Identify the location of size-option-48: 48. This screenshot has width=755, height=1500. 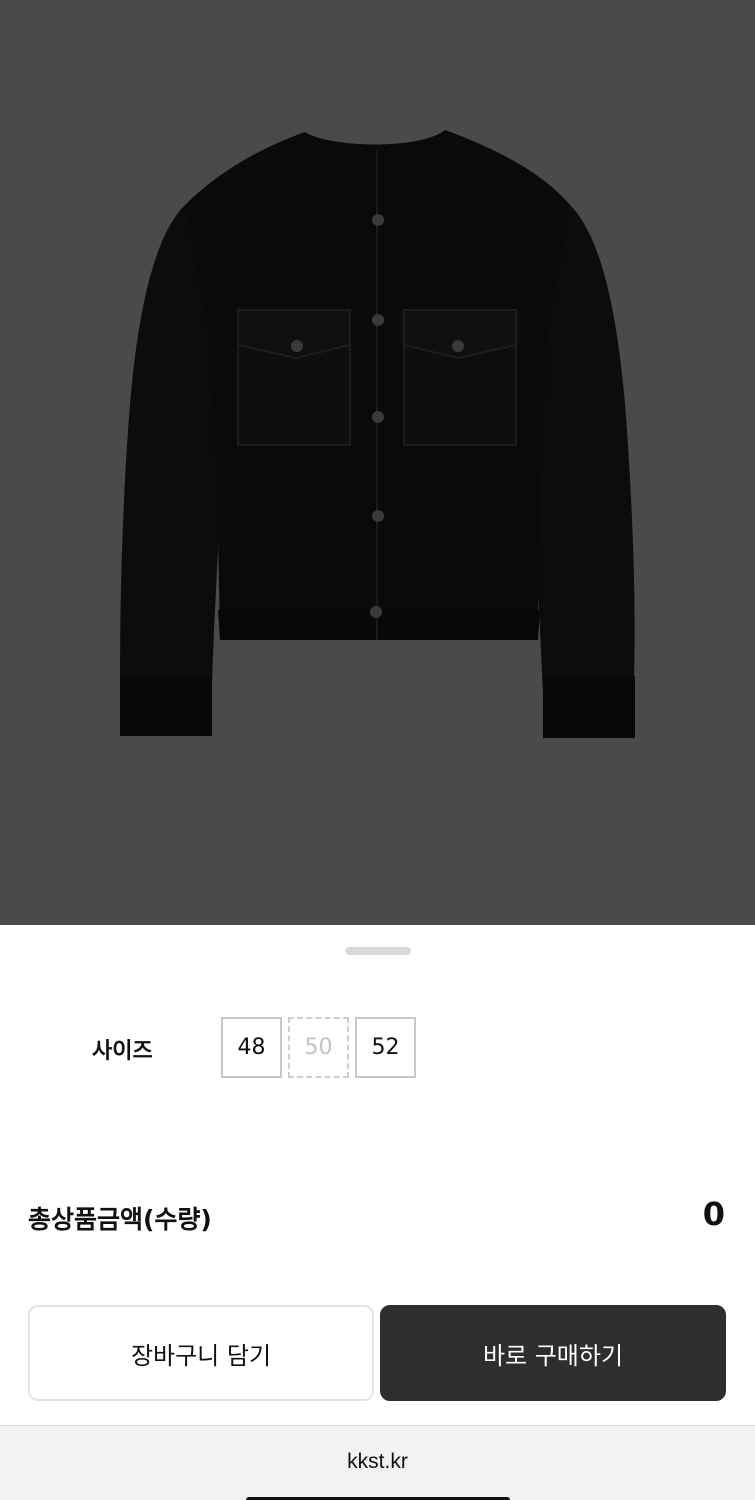
(251, 1047).